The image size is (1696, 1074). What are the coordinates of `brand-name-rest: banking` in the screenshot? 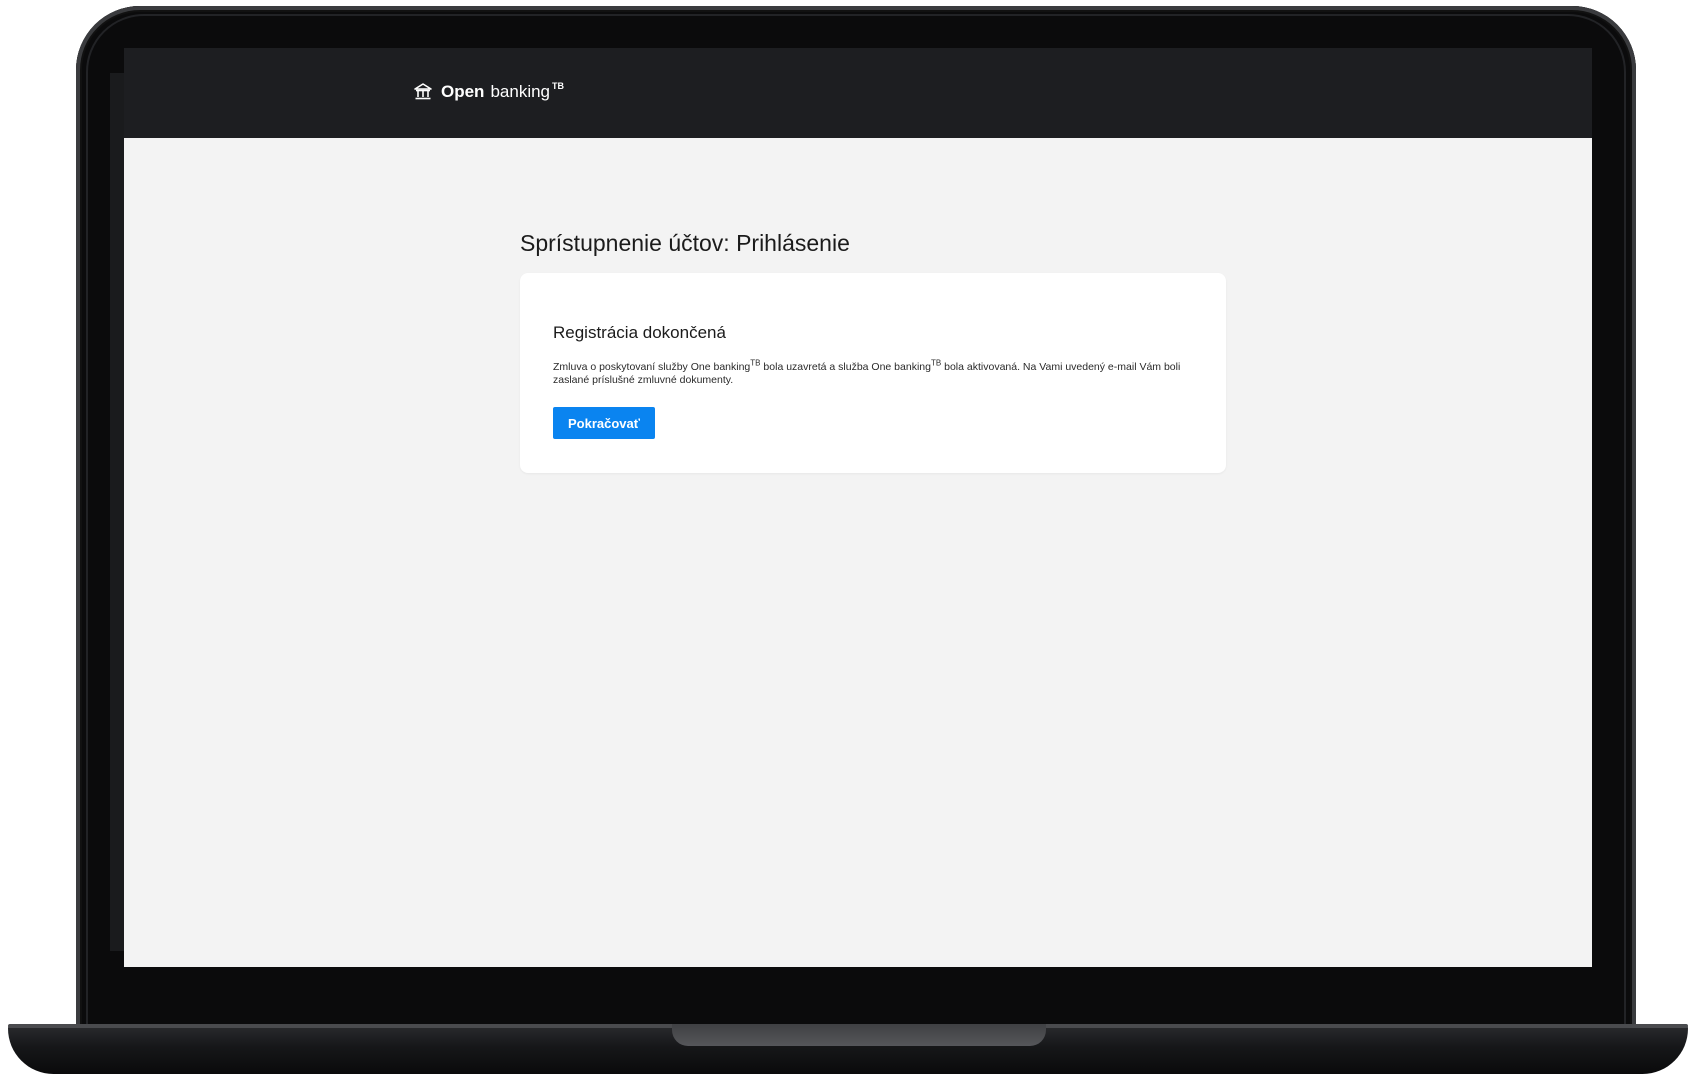 It's located at (520, 91).